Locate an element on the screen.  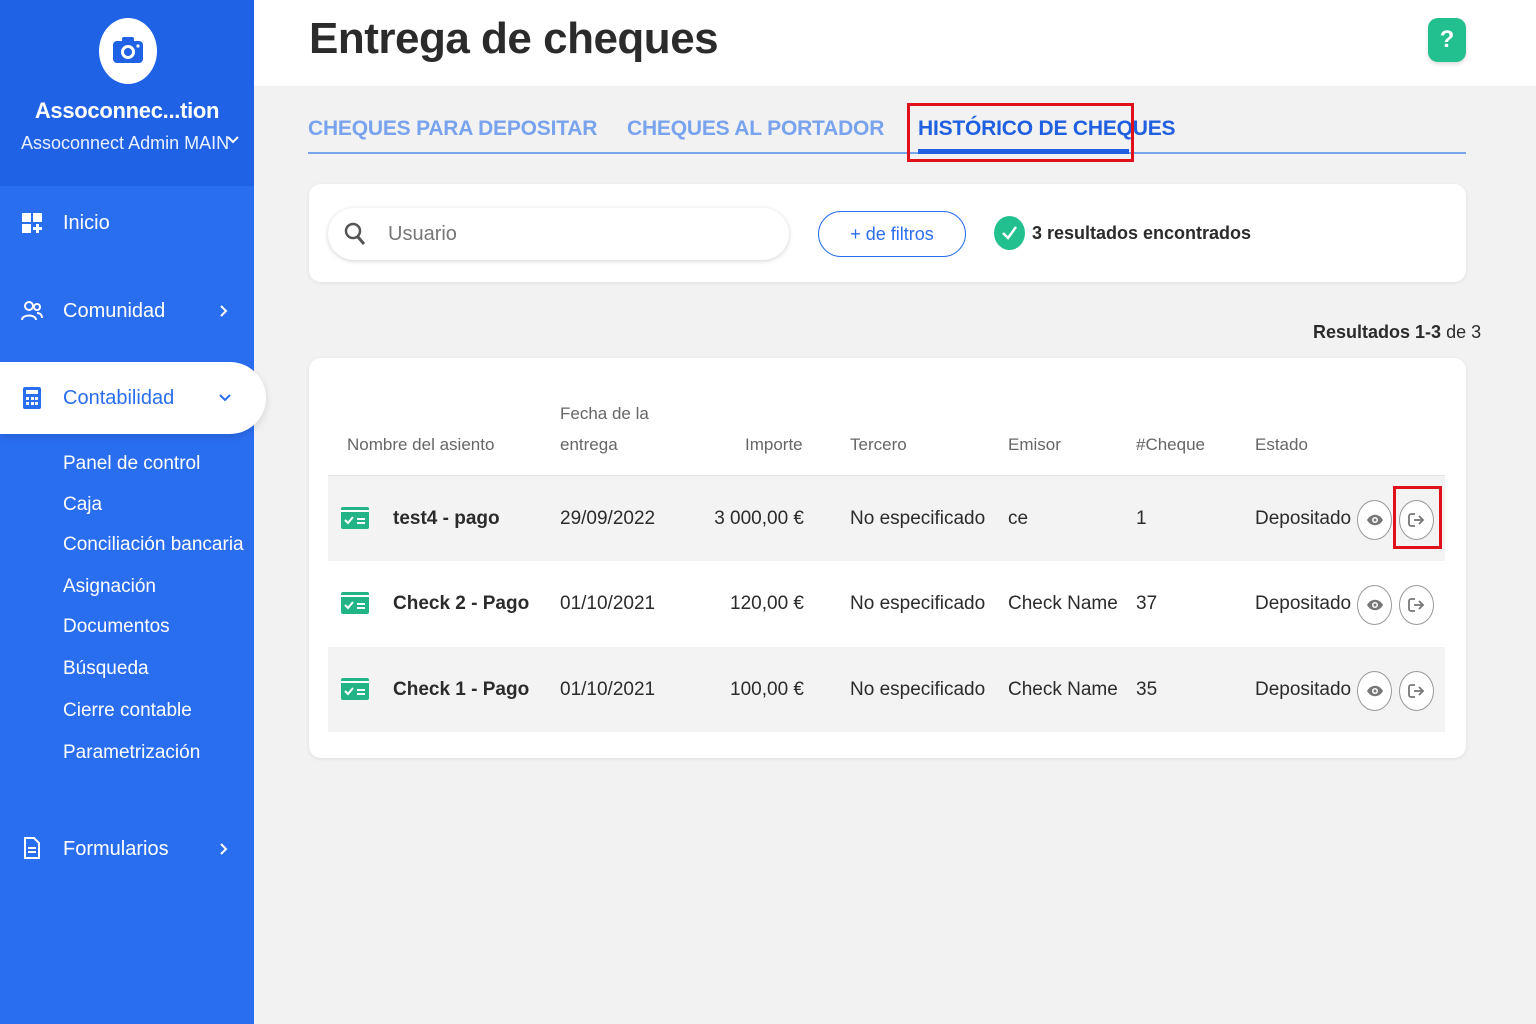
tab-cheques-al-portador: CHEQUES AL PORTADOR is located at coordinates (755, 129).